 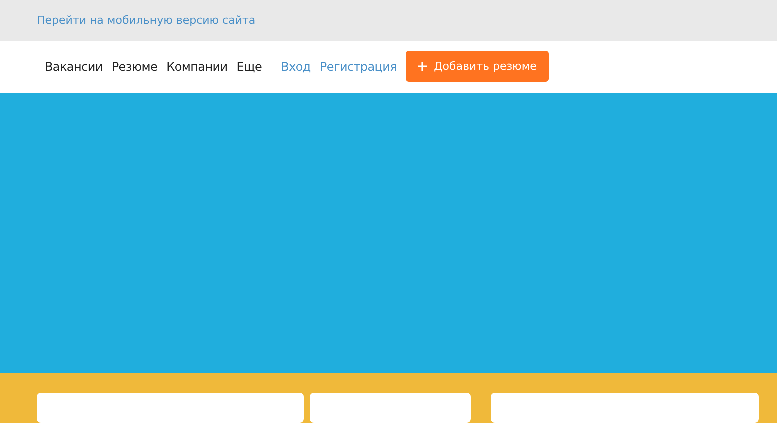 What do you see at coordinates (135, 67) in the screenshot?
I see `nav-link: Резюме` at bounding box center [135, 67].